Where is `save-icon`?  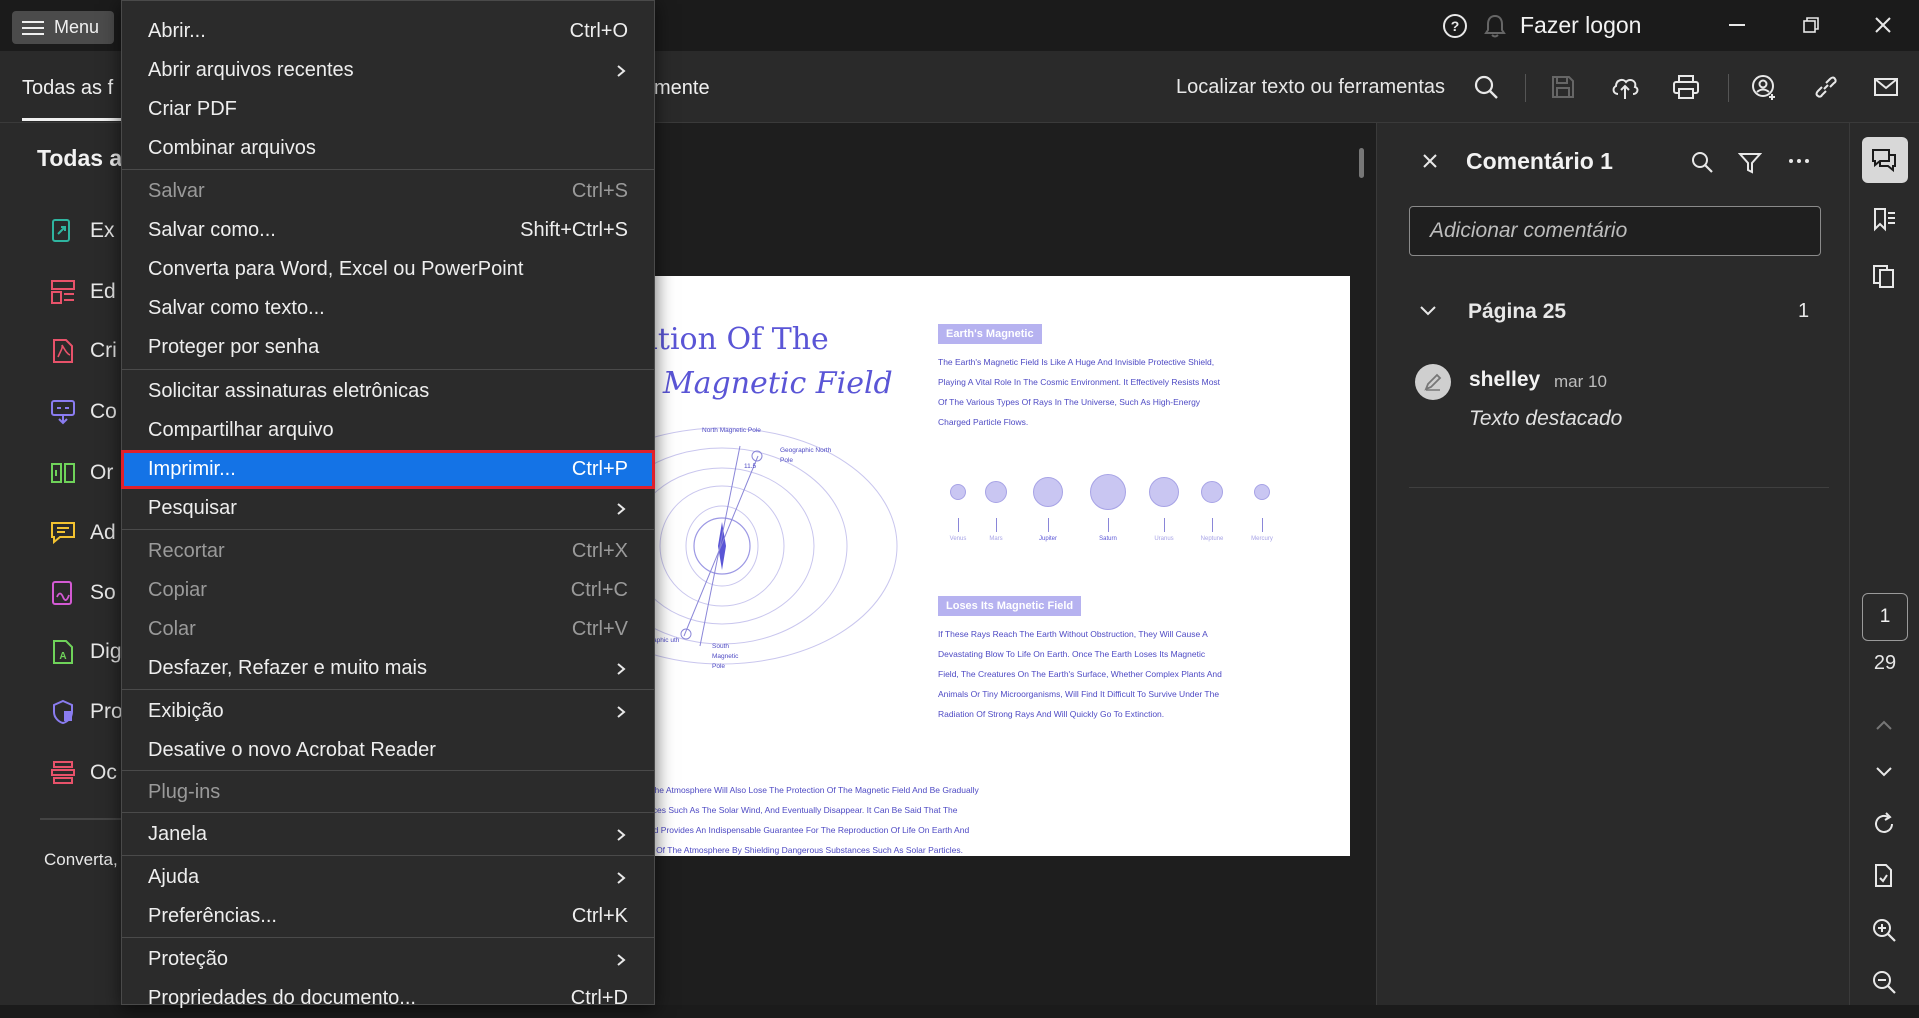
save-icon is located at coordinates (1563, 87).